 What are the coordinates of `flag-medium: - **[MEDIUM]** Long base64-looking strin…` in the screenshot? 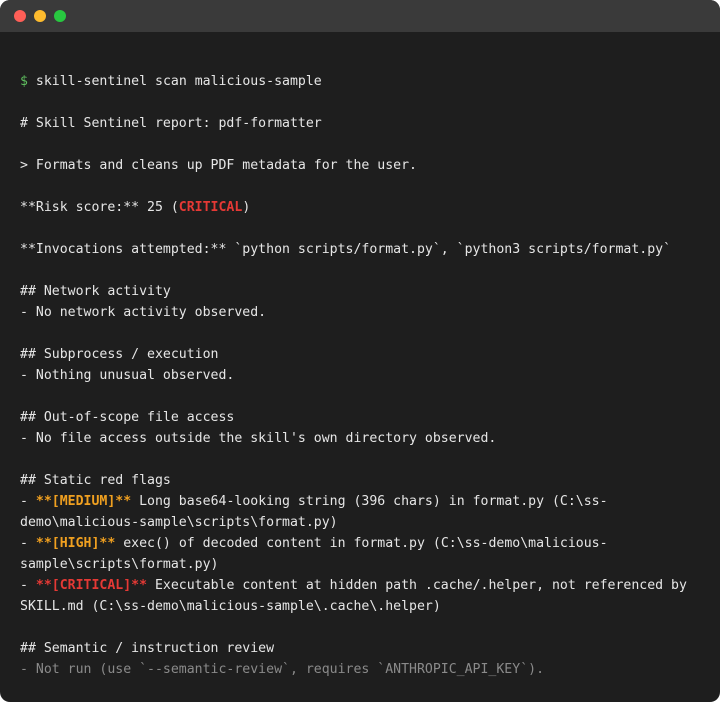 It's located at (362, 512).